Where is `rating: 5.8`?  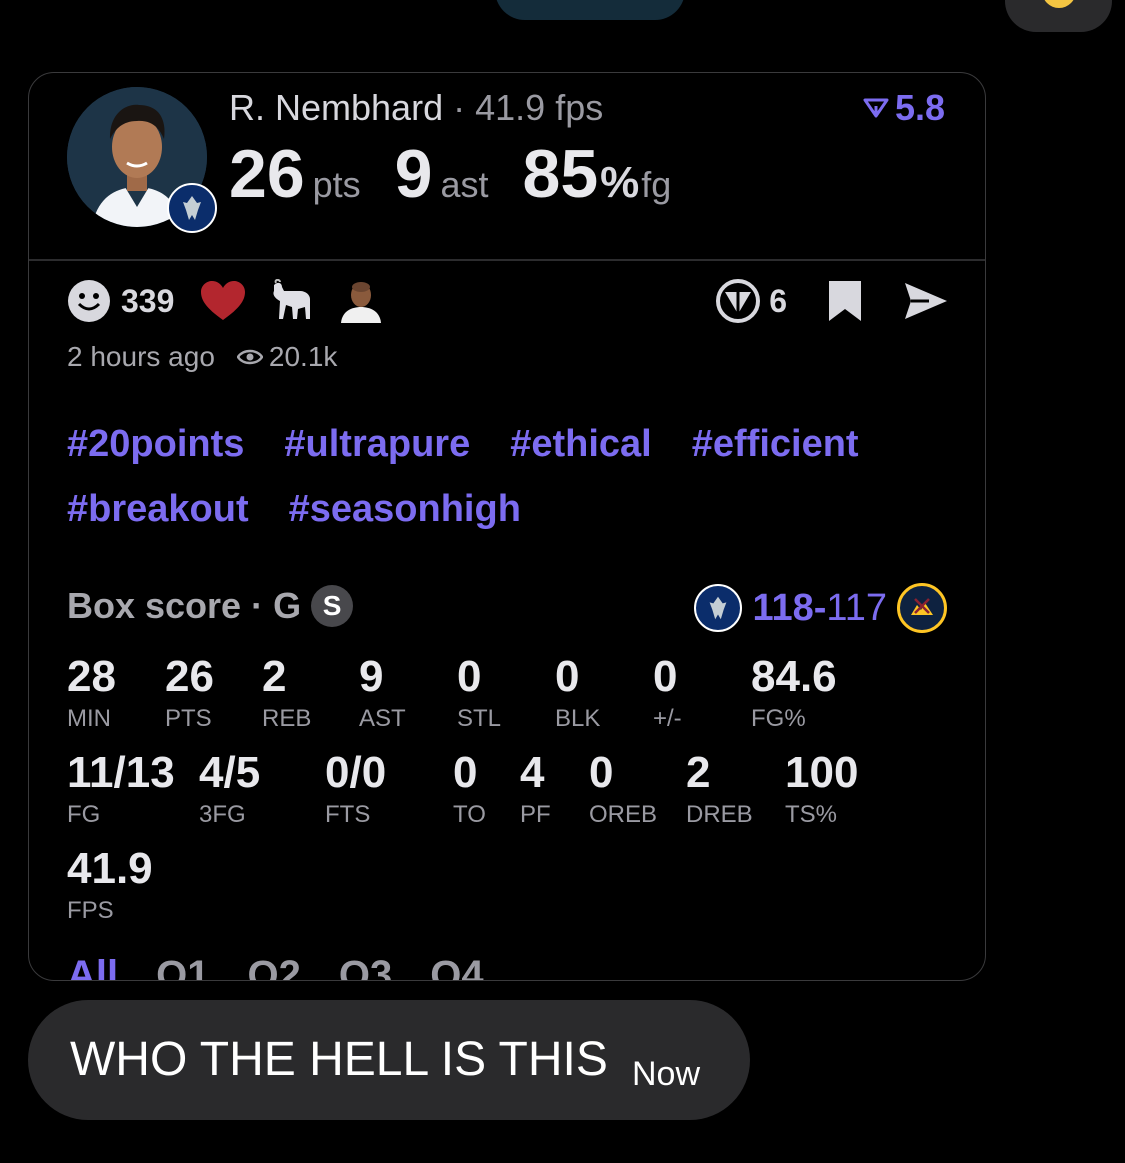
rating: 5.8 is located at coordinates (904, 108).